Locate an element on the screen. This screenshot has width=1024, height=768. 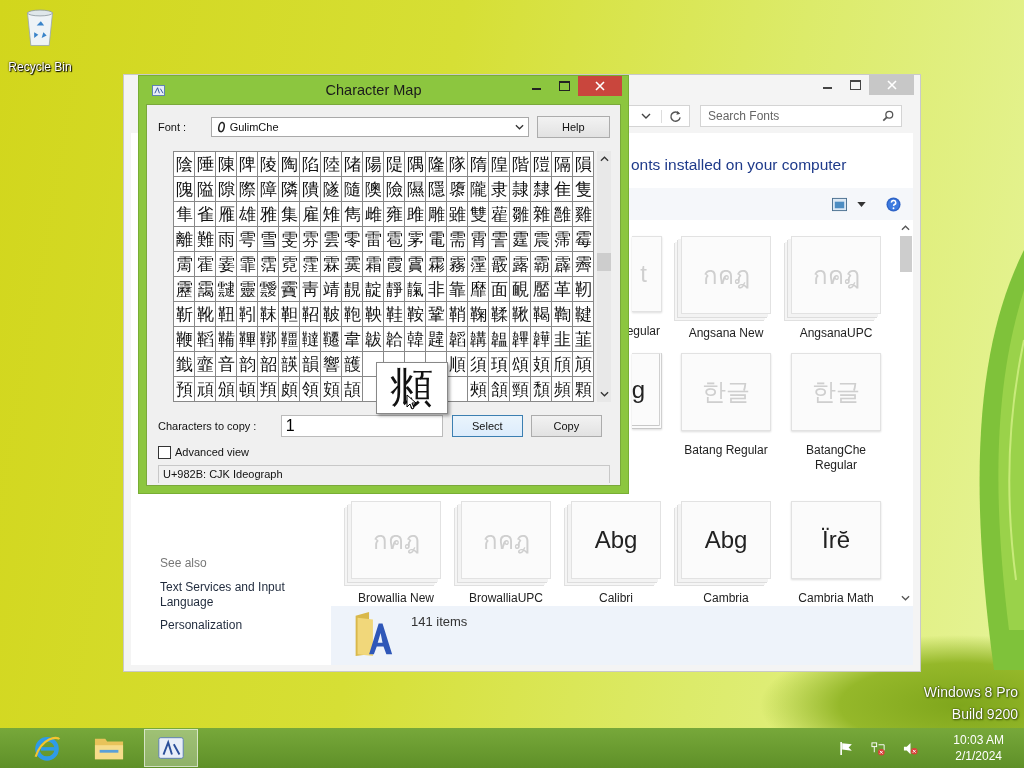
character-cell: 非 is located at coordinates (436, 289).